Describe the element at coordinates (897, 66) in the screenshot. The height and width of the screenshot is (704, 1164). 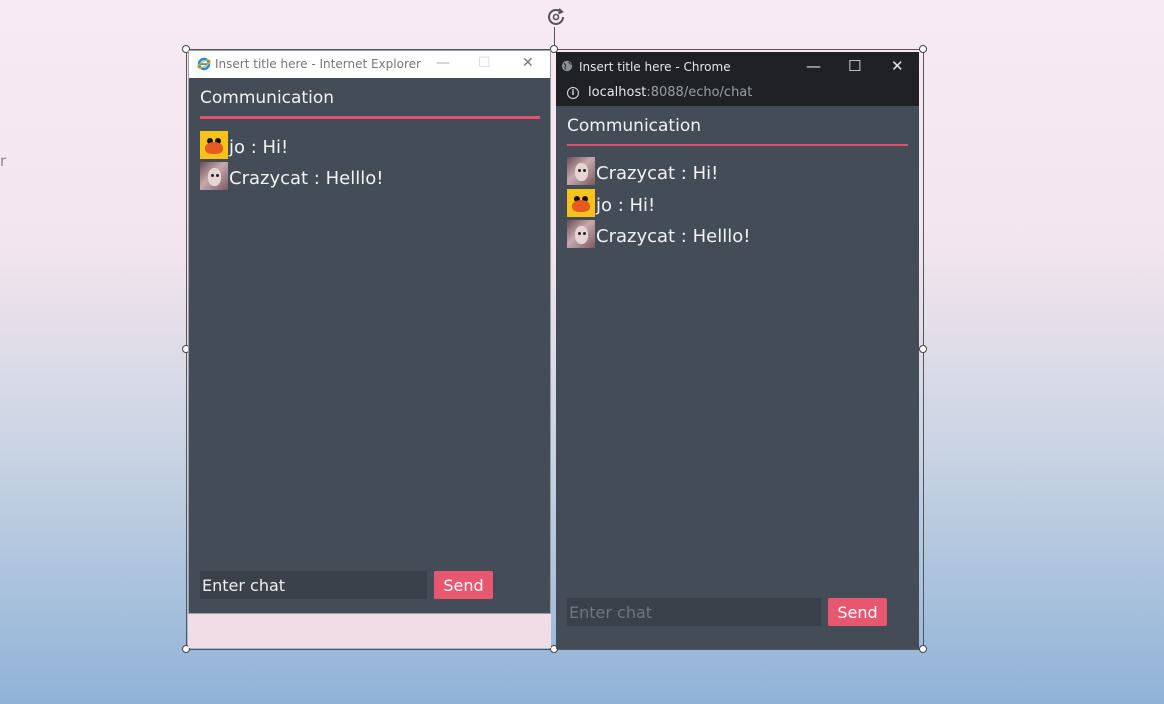
I see `chrome-close-button: ✕` at that location.